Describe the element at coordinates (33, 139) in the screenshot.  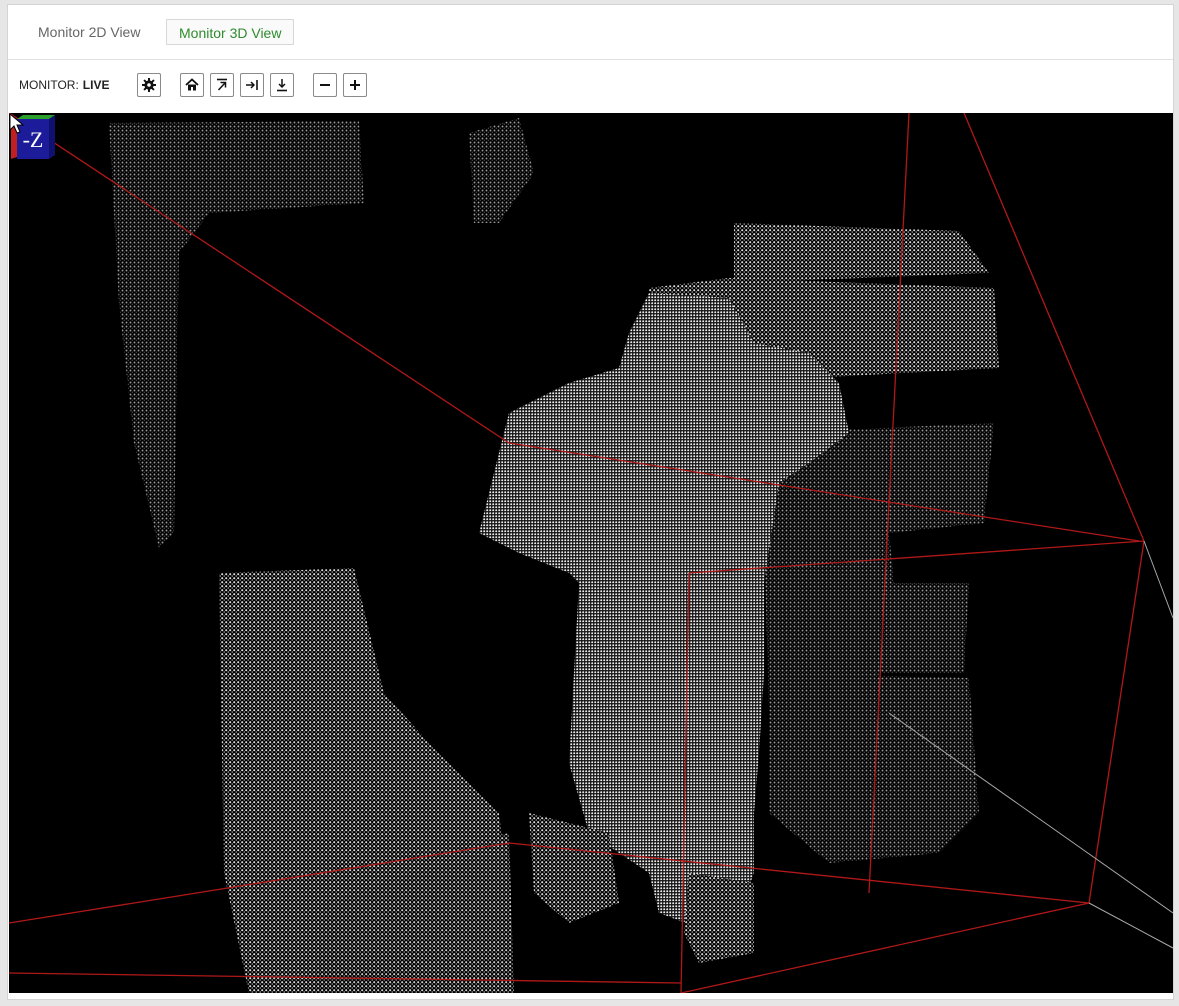
I see `axis-label: -Z` at that location.